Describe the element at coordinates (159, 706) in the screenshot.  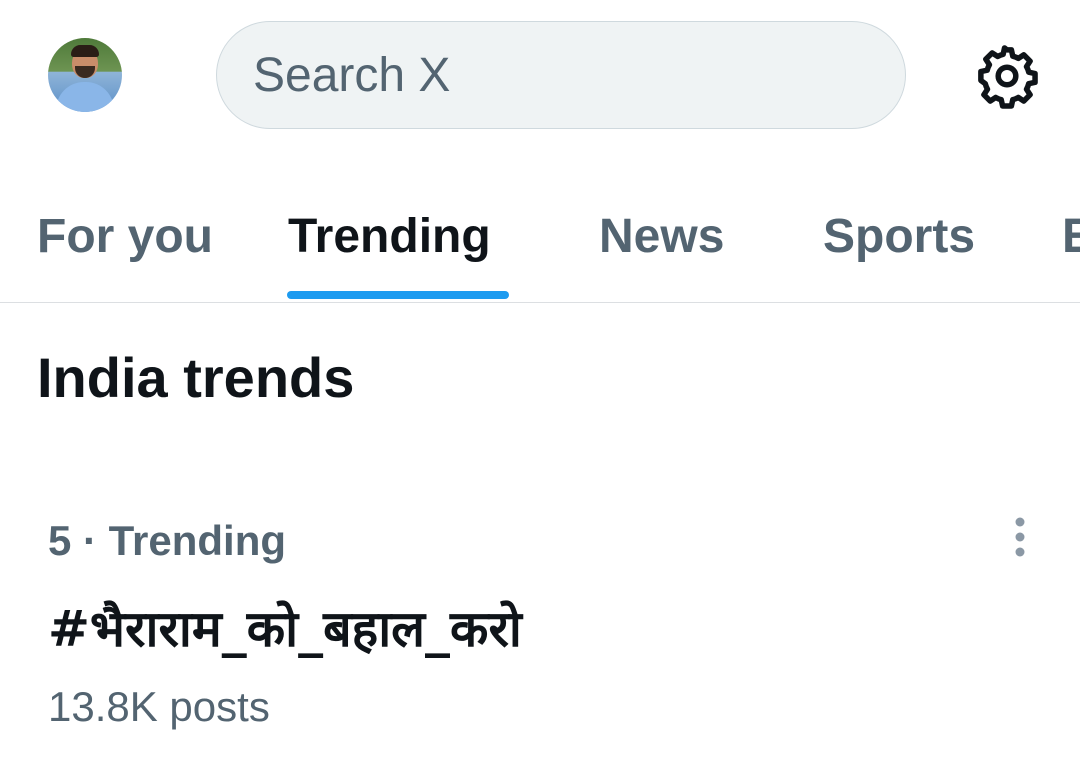
I see `trend-post-count: 13.8K posts` at that location.